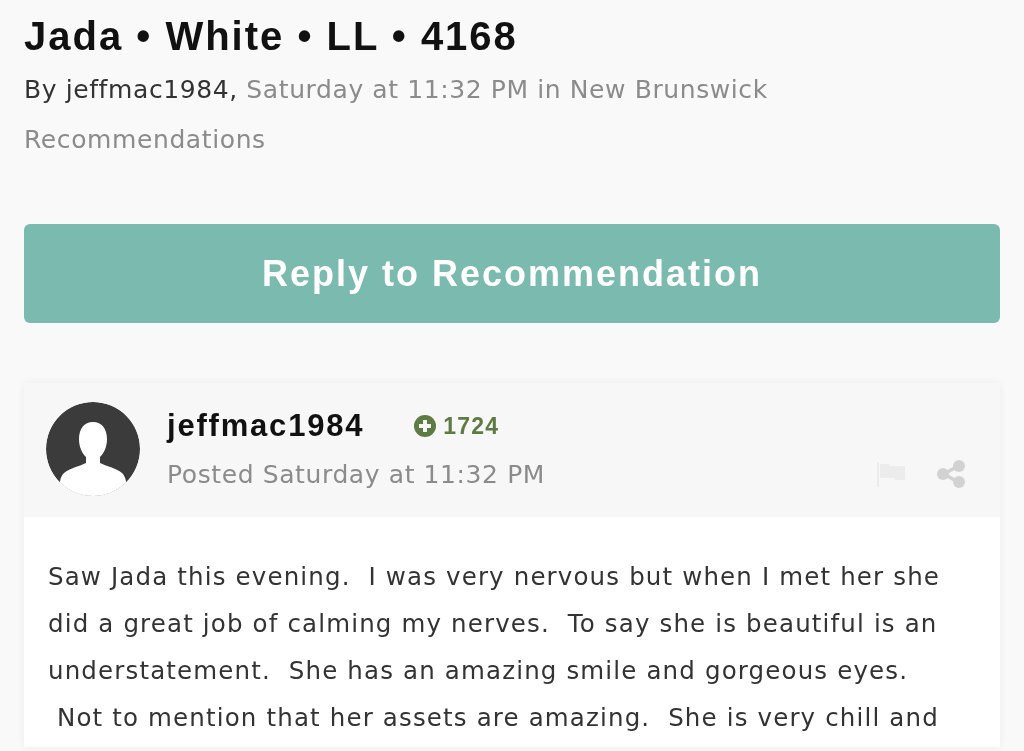  I want to click on post-date: Posted Saturday at 11:32 PM, so click(357, 474).